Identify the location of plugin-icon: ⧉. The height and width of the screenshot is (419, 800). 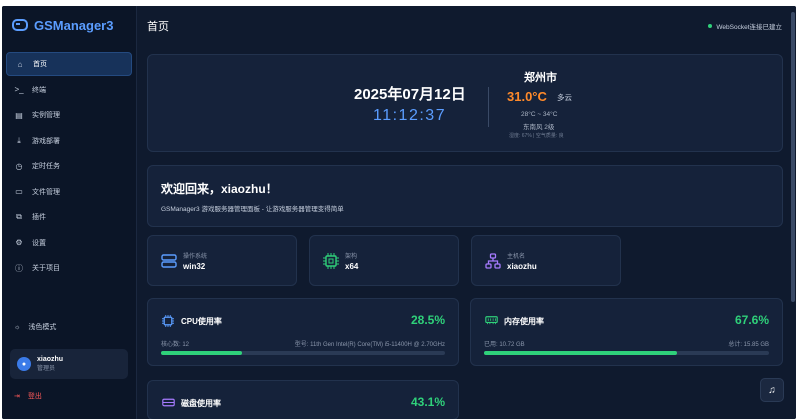
(19, 216).